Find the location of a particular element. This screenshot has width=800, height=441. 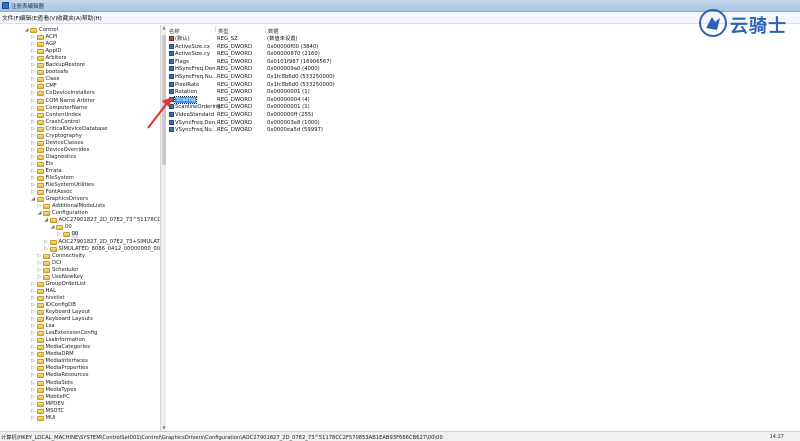

scroll-thumb is located at coordinates (164, 100).